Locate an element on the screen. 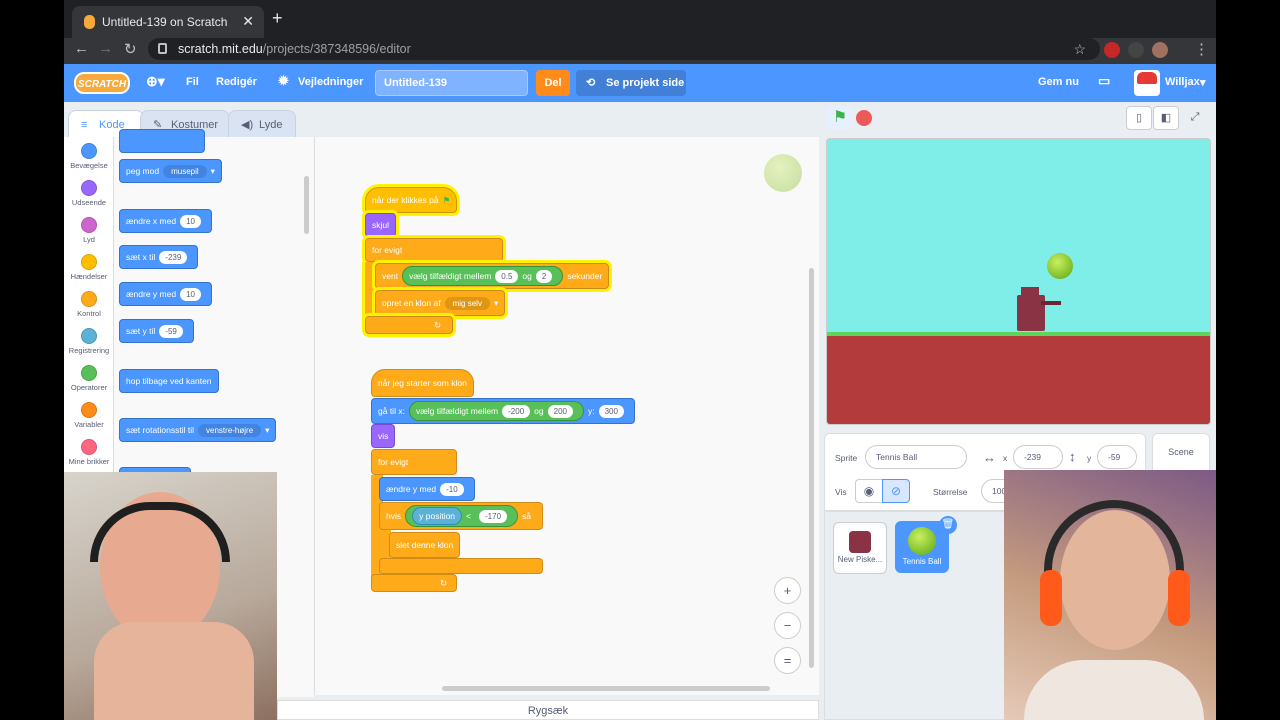  palette-change-y: ændre y med 10 is located at coordinates (165, 294).